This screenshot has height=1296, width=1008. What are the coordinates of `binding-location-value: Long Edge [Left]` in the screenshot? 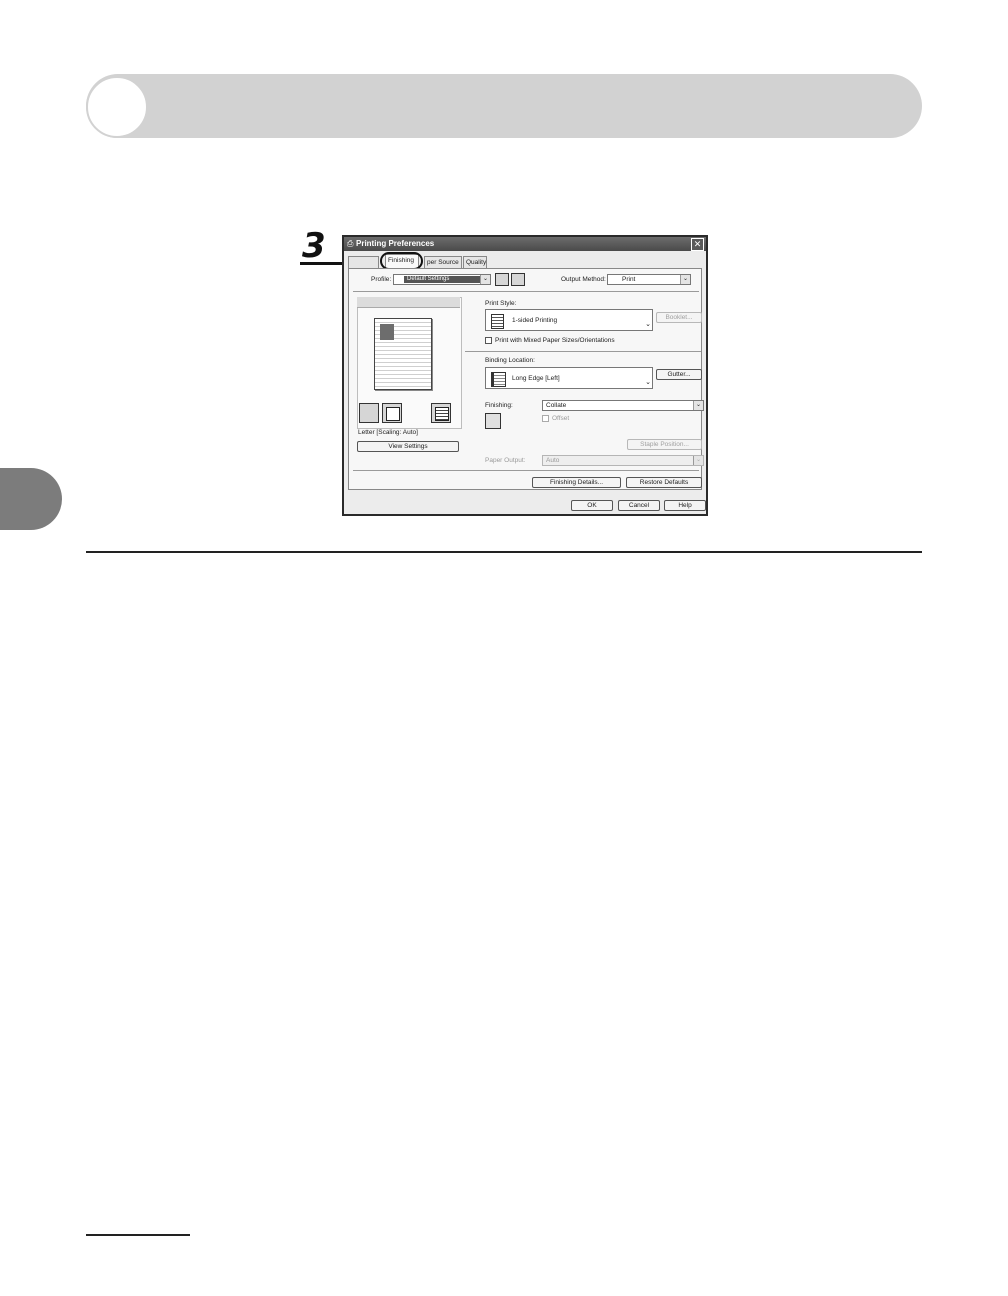 It's located at (536, 378).